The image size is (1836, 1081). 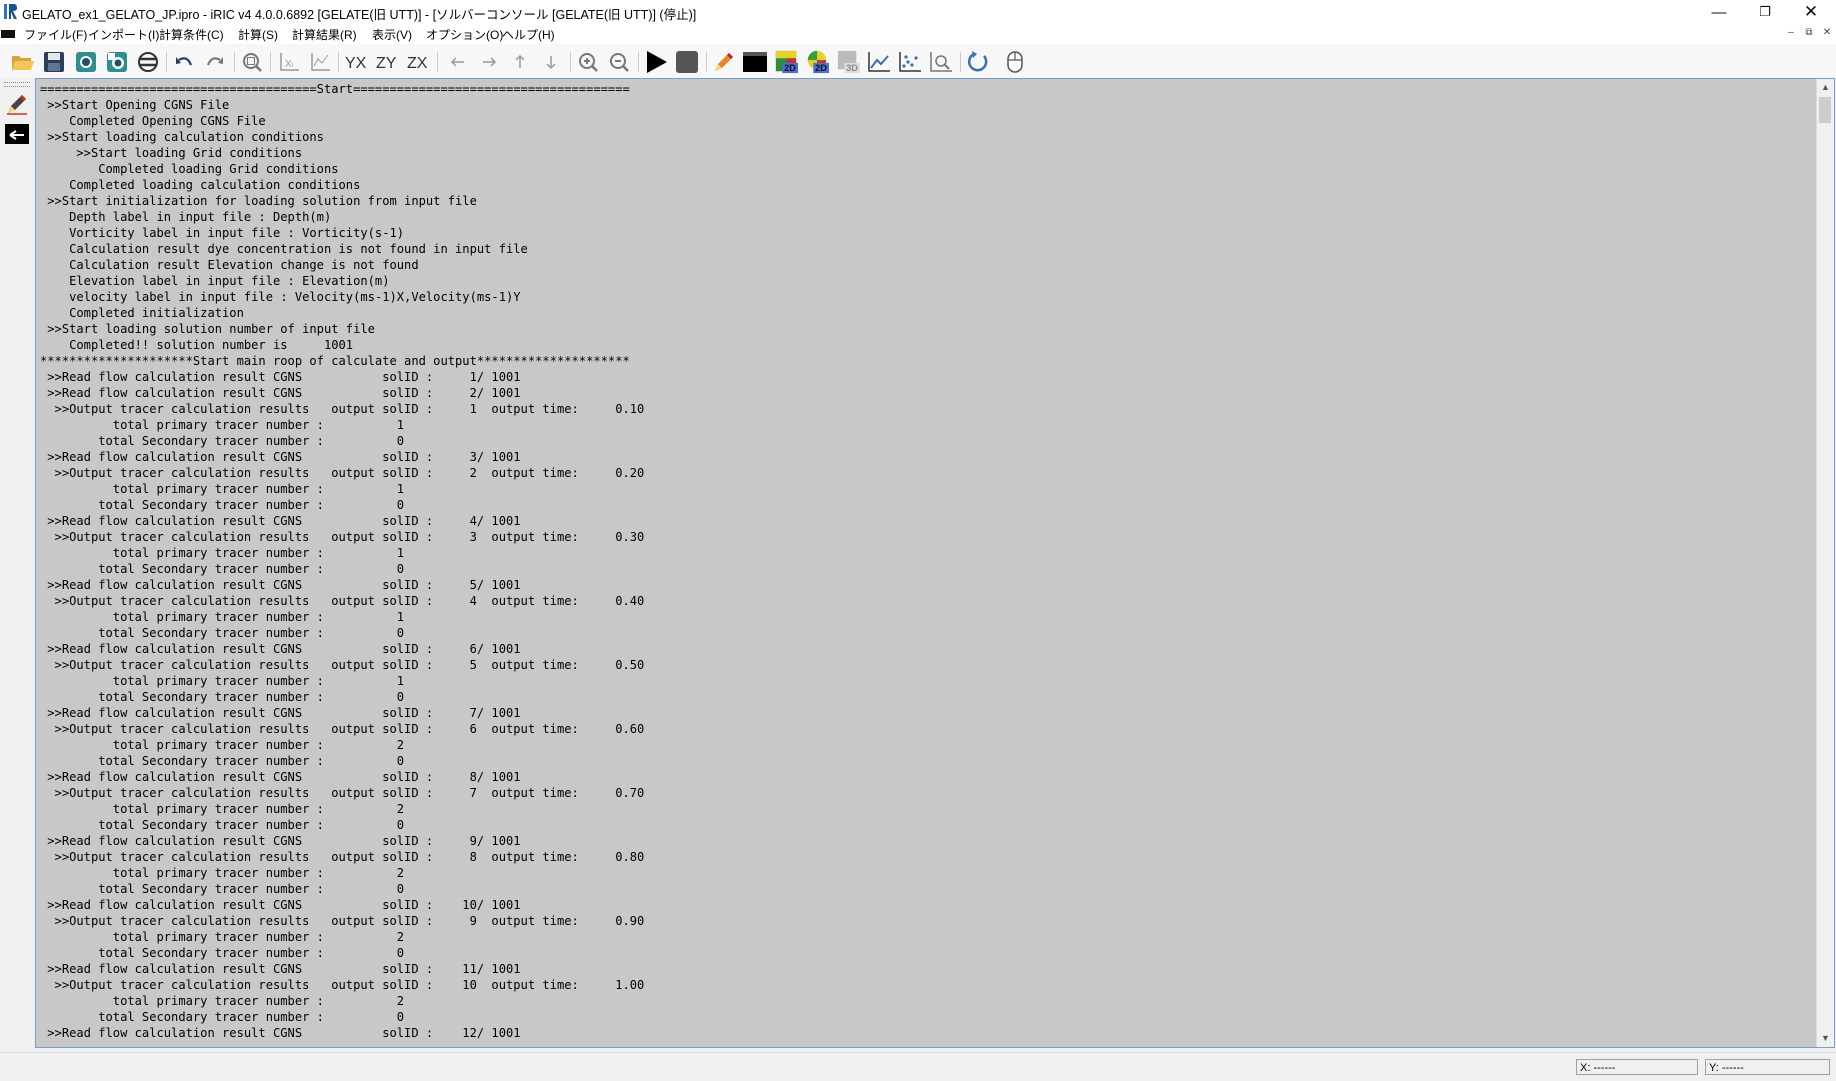 I want to click on console-line: Completed!! solution number is 1001, so click(x=197, y=345).